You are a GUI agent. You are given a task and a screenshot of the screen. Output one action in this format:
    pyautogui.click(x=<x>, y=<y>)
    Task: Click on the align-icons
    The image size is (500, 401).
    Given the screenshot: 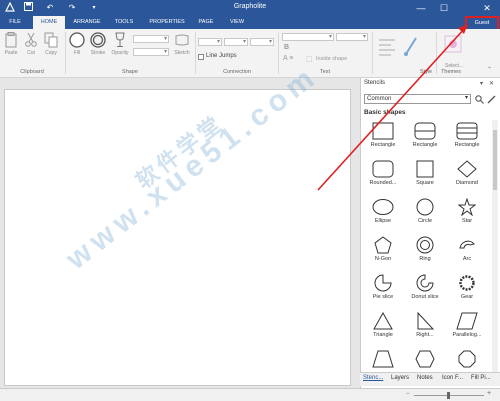 What is the action you would take?
    pyautogui.click(x=387, y=47)
    